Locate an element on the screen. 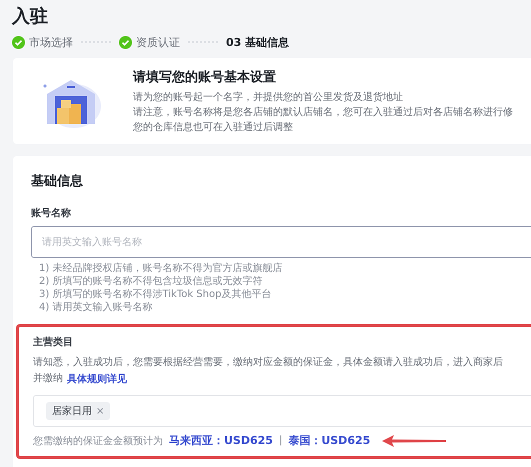  deposit-amount: 泰国：USD625 is located at coordinates (329, 440).